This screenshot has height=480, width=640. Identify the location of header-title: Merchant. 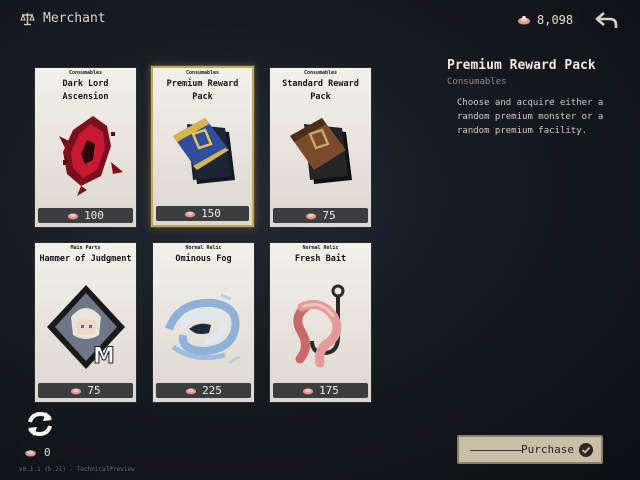
(63, 18).